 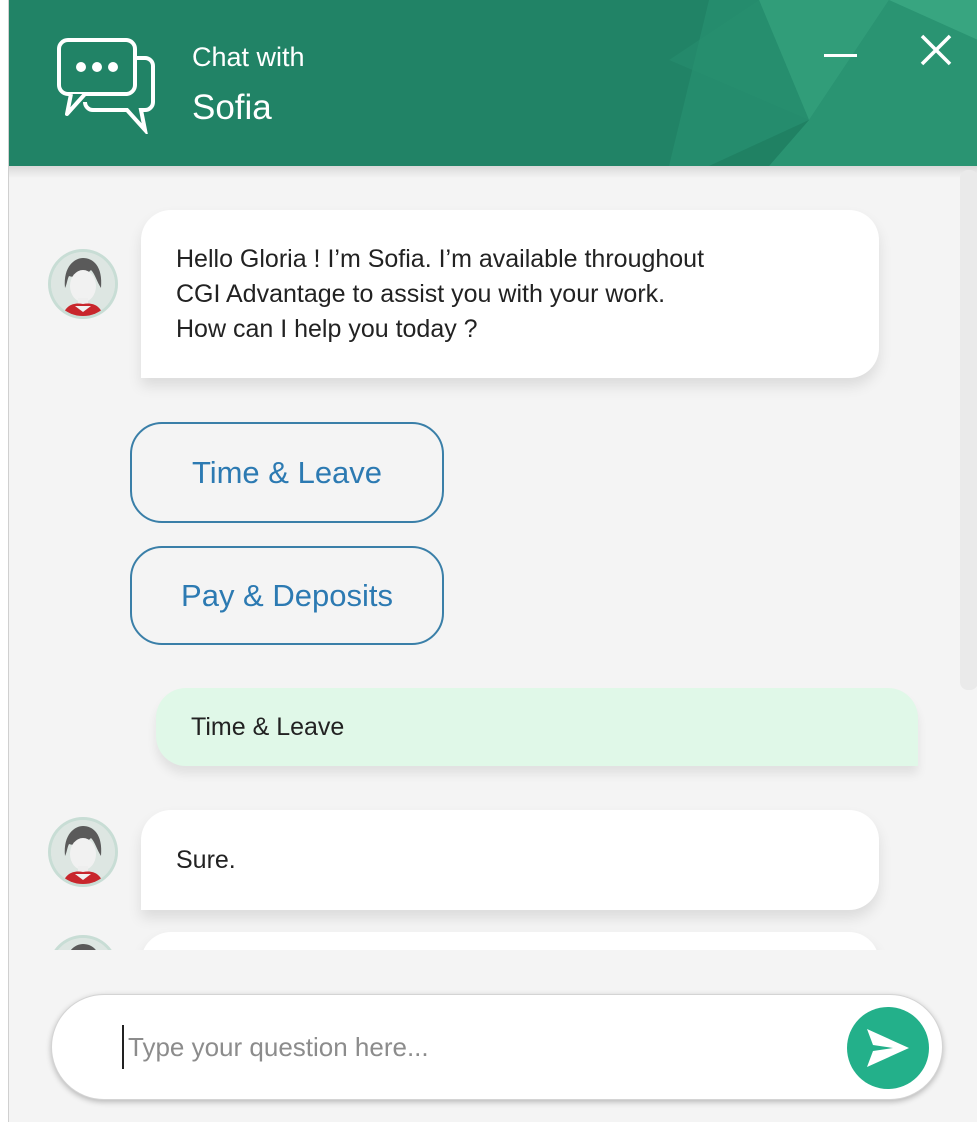 I want to click on option-time-leave-button: Time & Leave, so click(x=287, y=472).